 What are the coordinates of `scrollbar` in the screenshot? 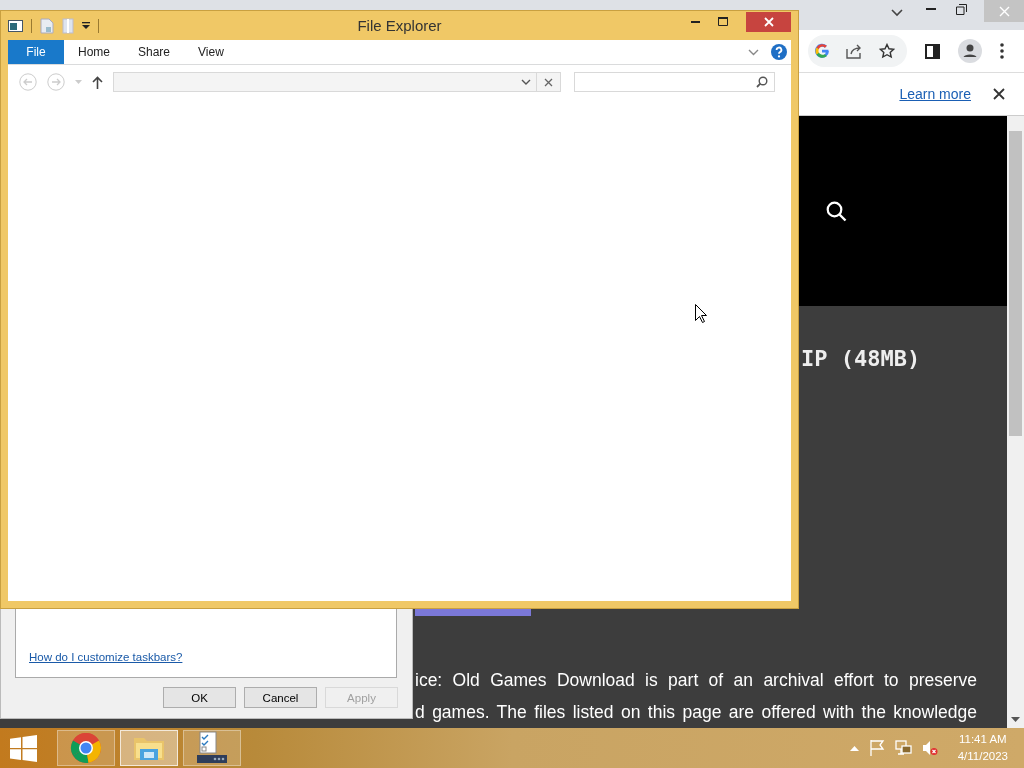 It's located at (1015, 422).